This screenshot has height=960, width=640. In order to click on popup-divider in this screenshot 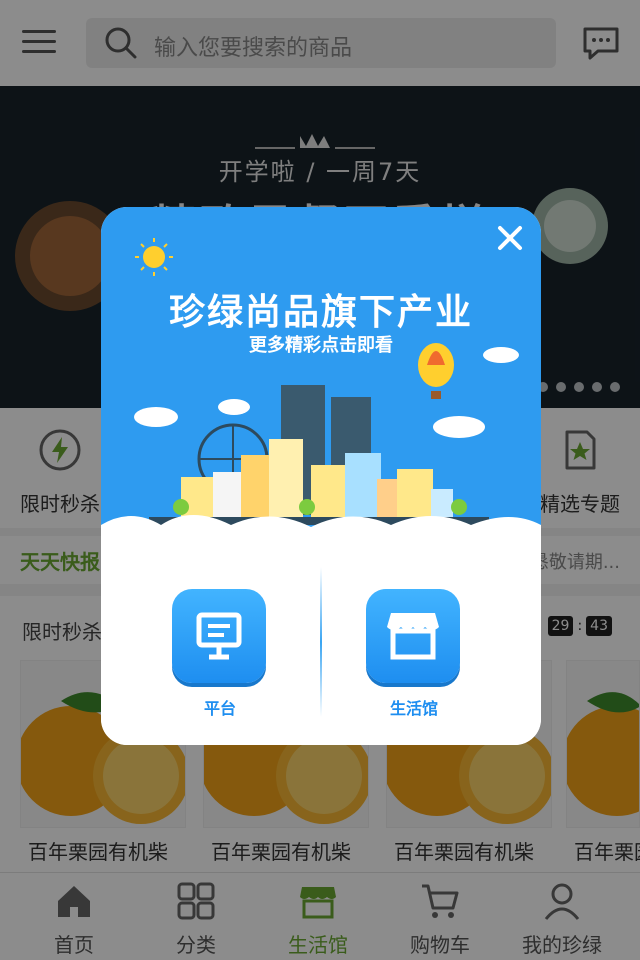, I will do `click(321, 642)`.